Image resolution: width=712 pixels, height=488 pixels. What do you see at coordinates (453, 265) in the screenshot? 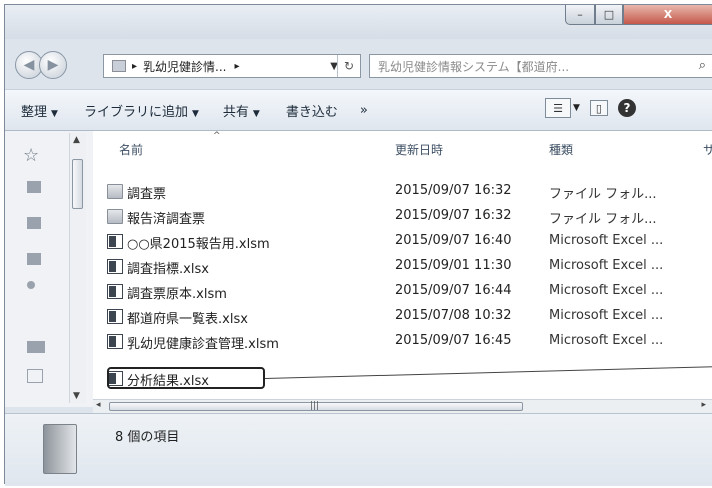
I see `file-modified: 2015/09/01 11:30` at bounding box center [453, 265].